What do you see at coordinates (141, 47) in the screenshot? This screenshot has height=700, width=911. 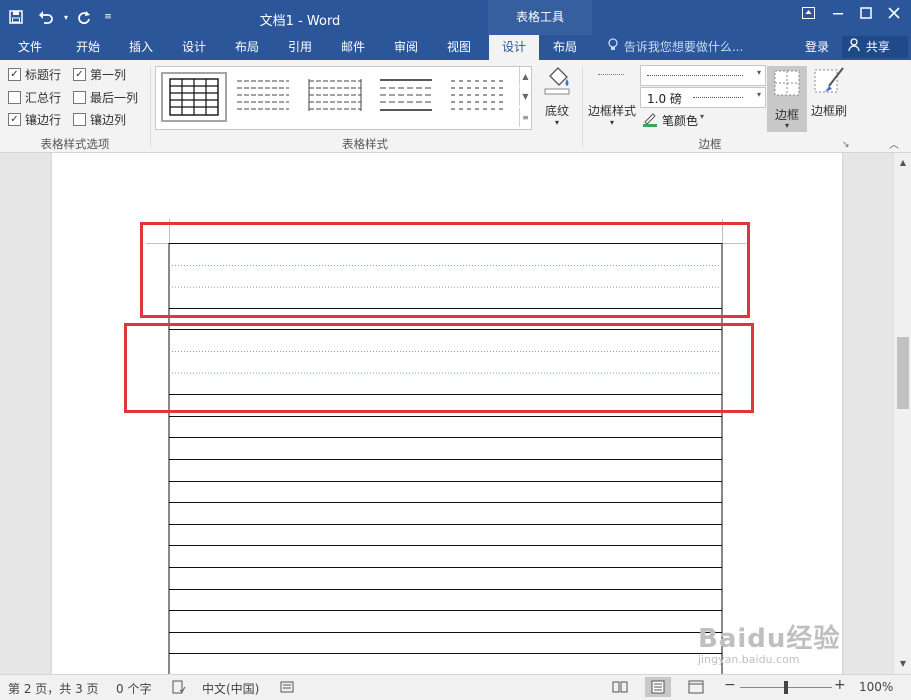 I see `tab-insert: 插入` at bounding box center [141, 47].